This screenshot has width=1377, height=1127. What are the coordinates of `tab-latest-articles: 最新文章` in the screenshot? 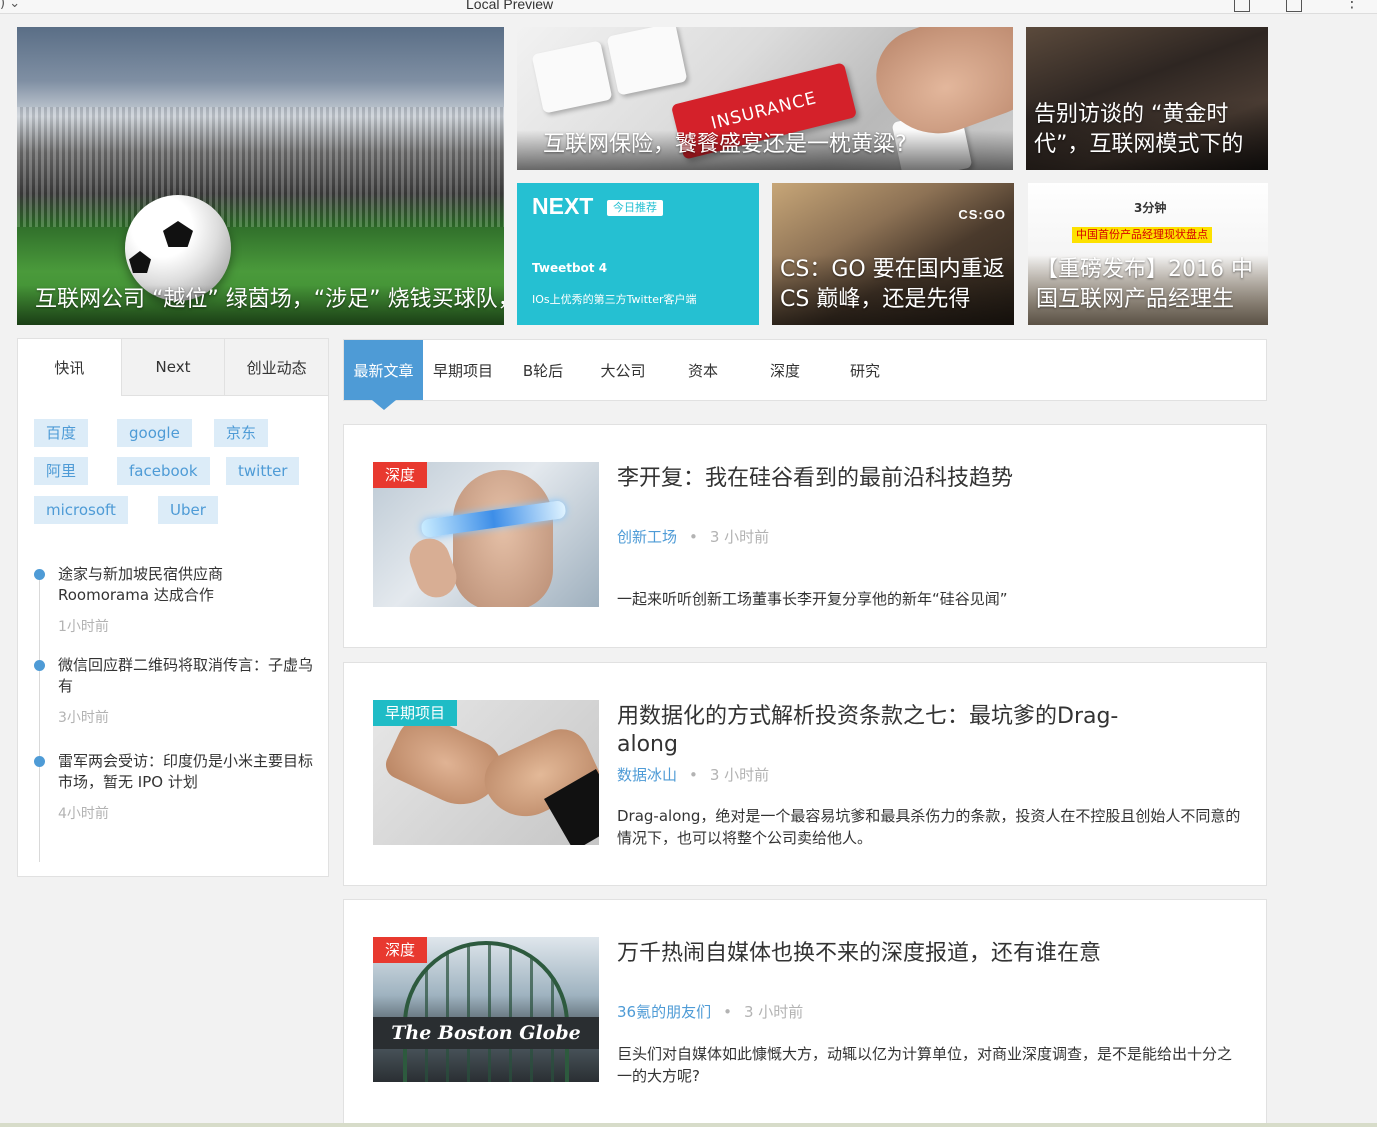 It's located at (383, 375).